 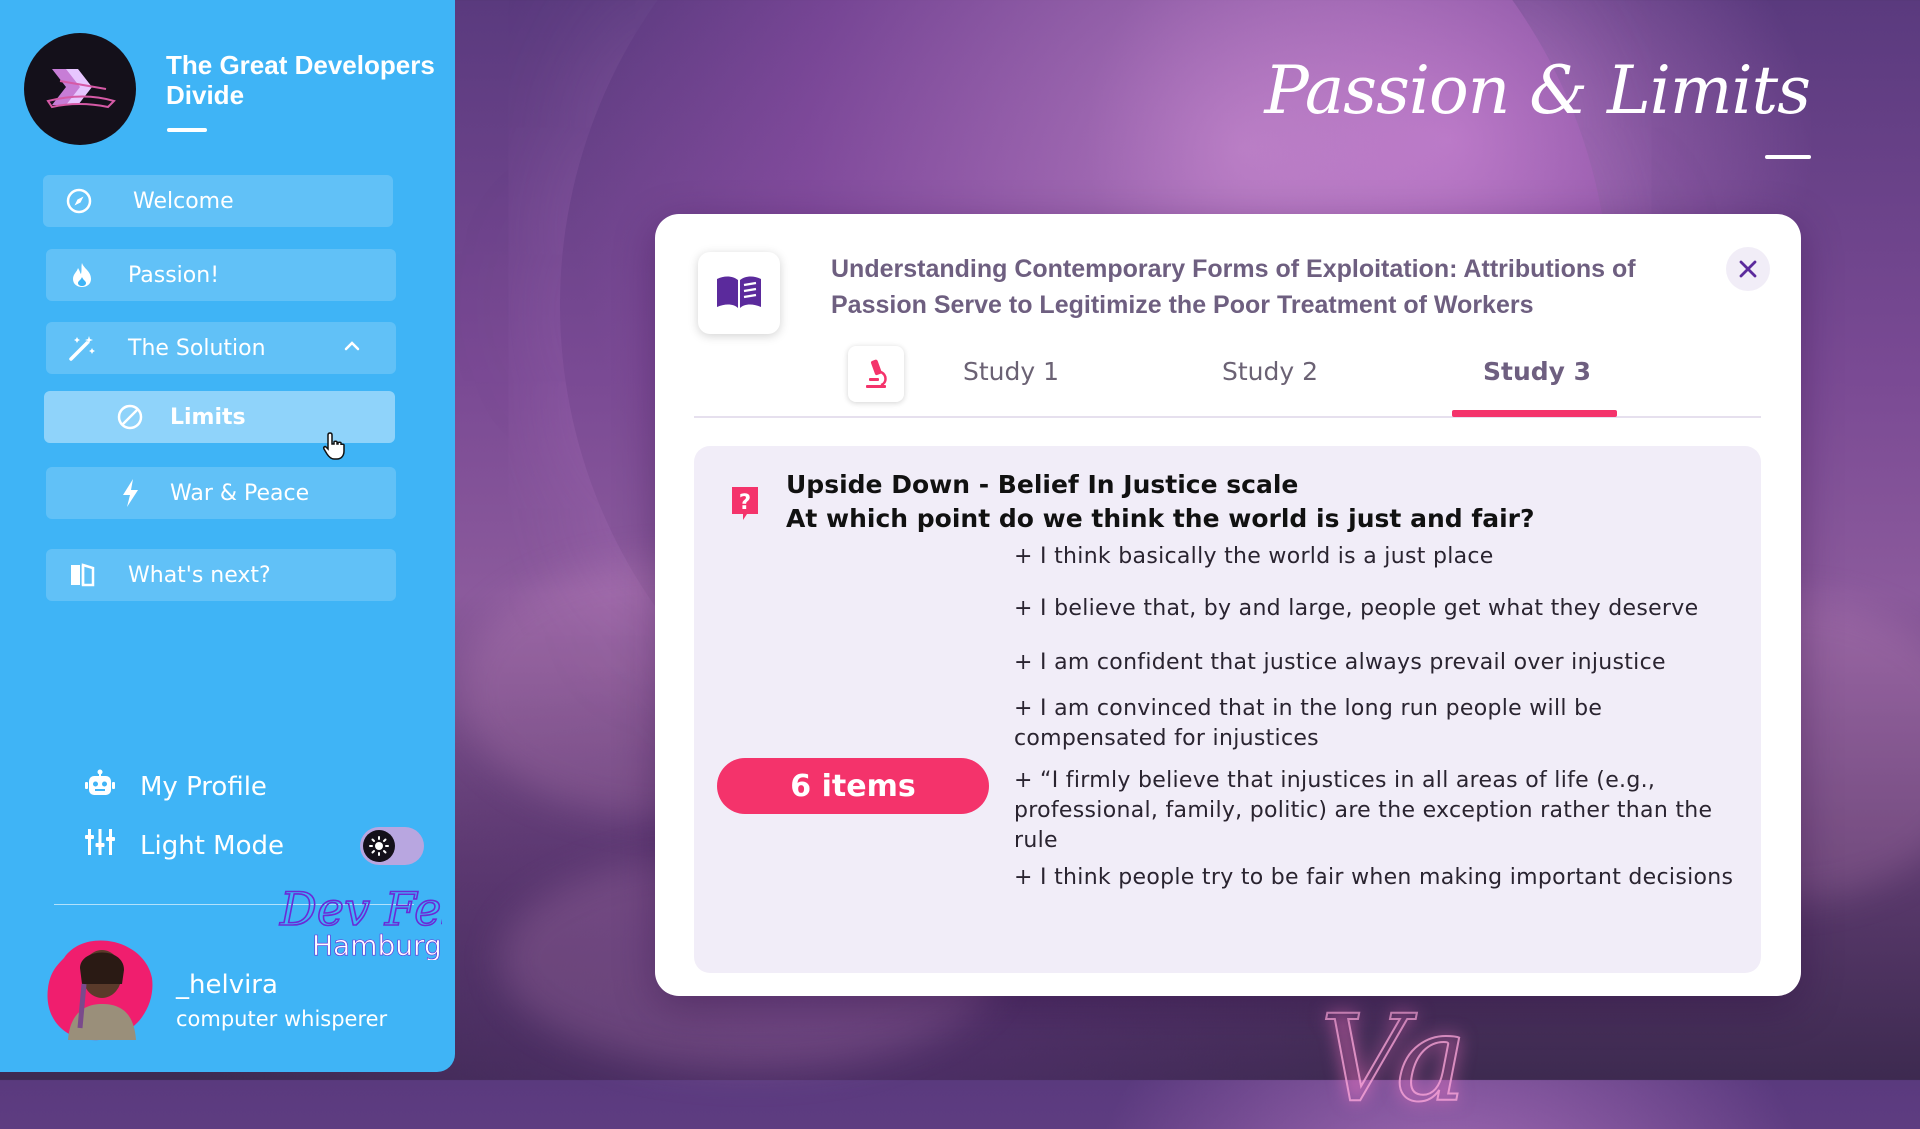 I want to click on tab-study-2: Study 2, so click(x=1270, y=371).